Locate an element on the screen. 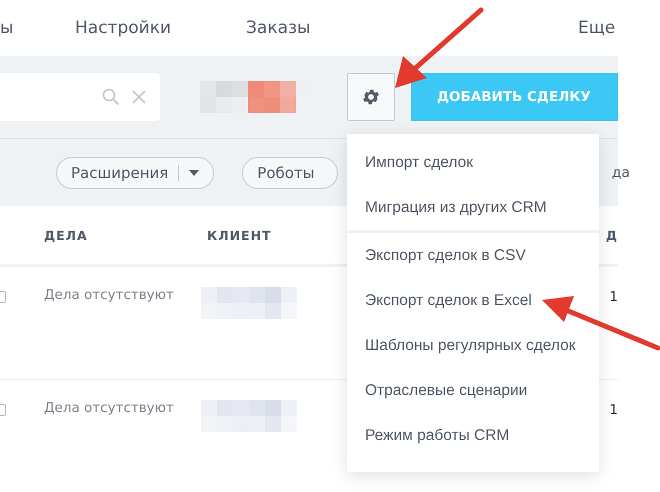  filter-label: да is located at coordinates (621, 172).